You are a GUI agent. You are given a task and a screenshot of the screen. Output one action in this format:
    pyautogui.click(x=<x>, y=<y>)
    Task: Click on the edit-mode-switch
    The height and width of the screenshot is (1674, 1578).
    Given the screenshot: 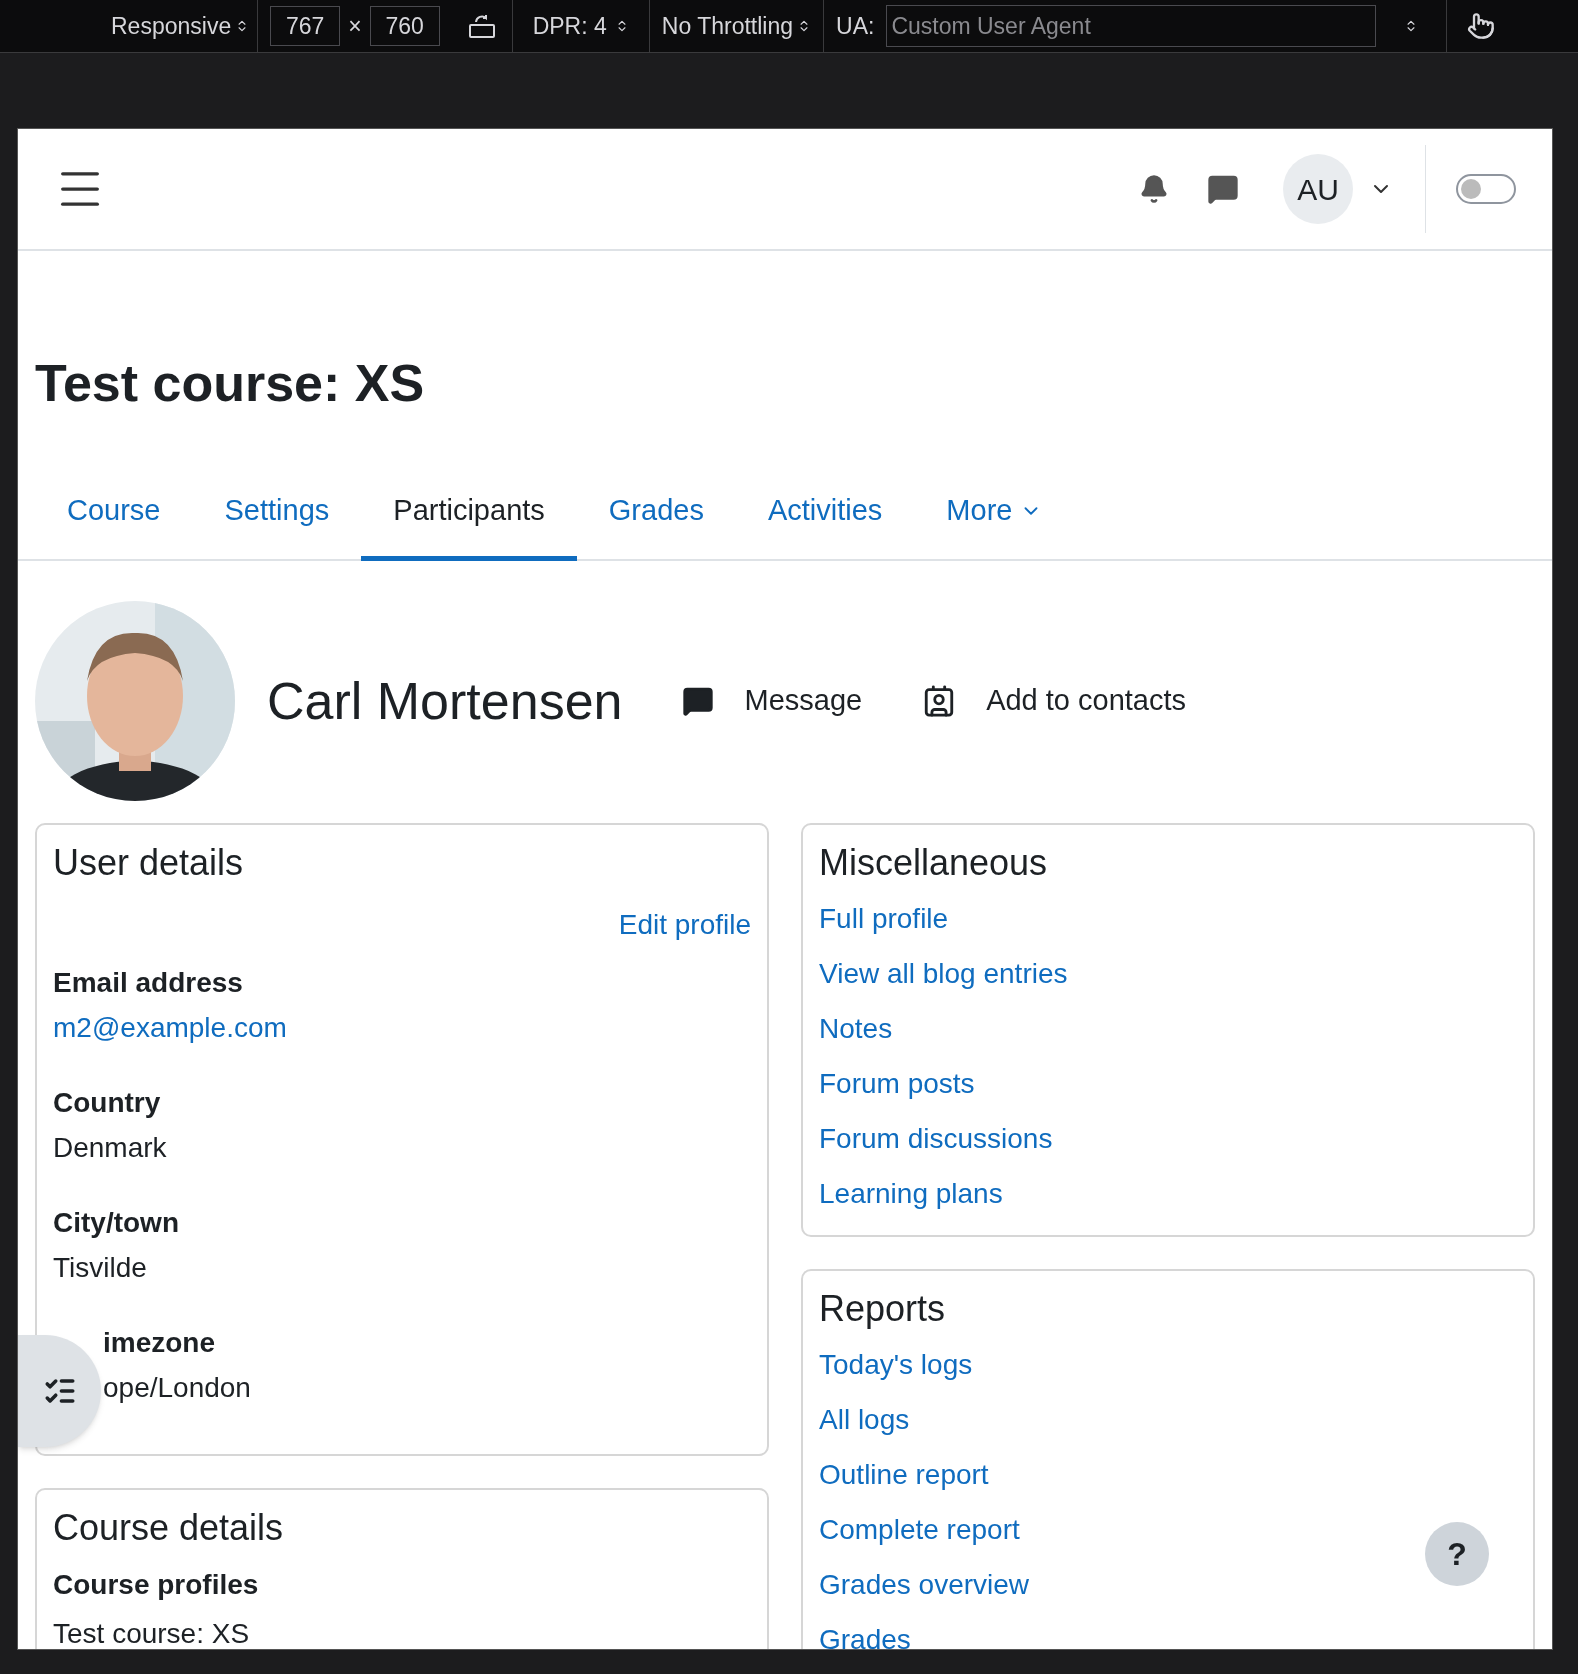 What is the action you would take?
    pyautogui.click(x=1486, y=189)
    